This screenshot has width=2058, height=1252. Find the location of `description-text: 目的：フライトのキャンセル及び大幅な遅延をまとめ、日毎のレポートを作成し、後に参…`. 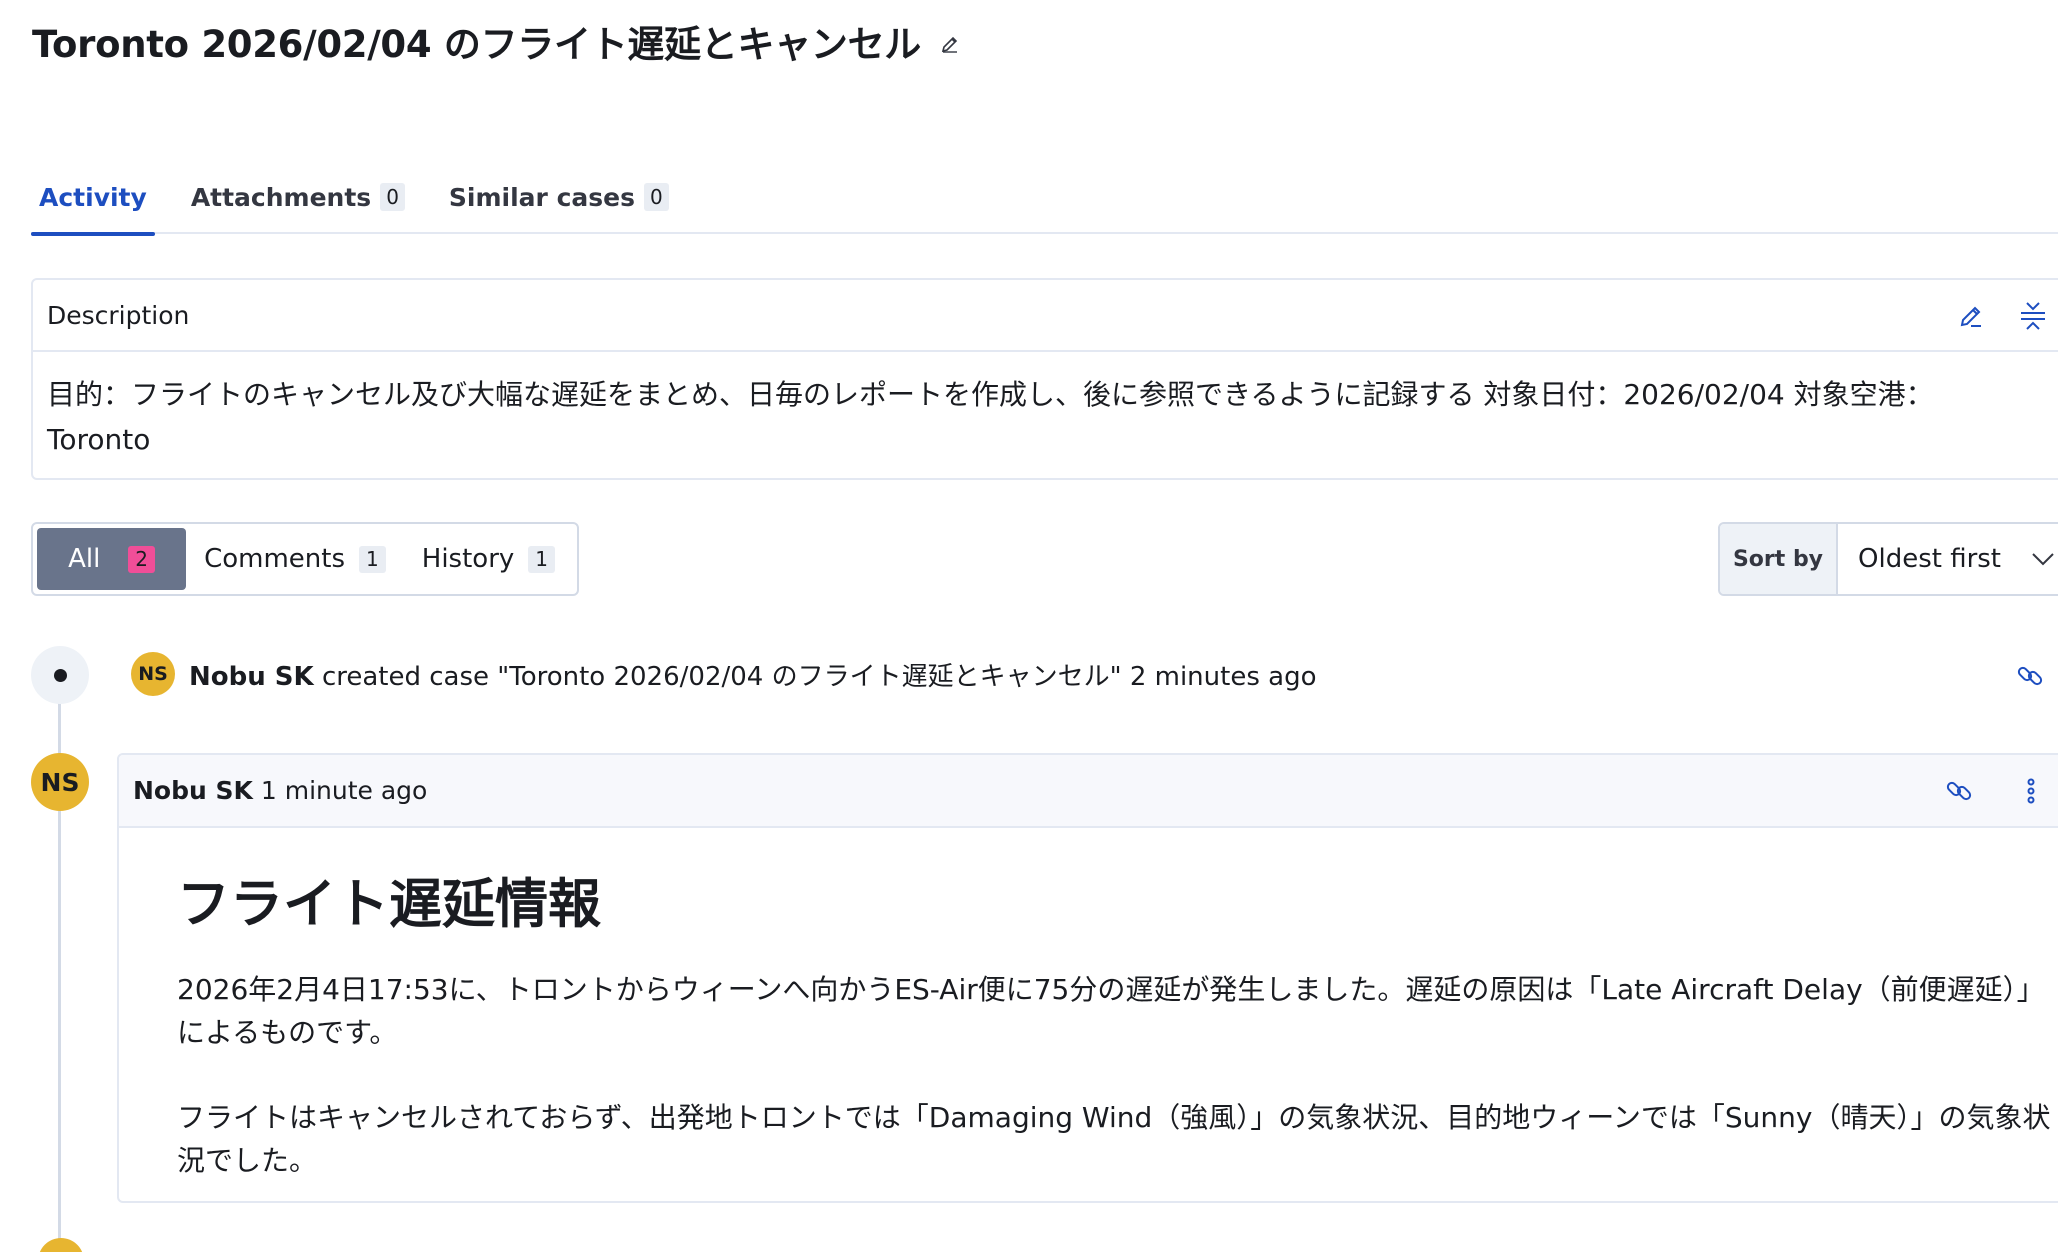

description-text: 目的：フライトのキャンセル及び大幅な遅延をまとめ、日毎のレポートを作成し、後に参… is located at coordinates (990, 417).